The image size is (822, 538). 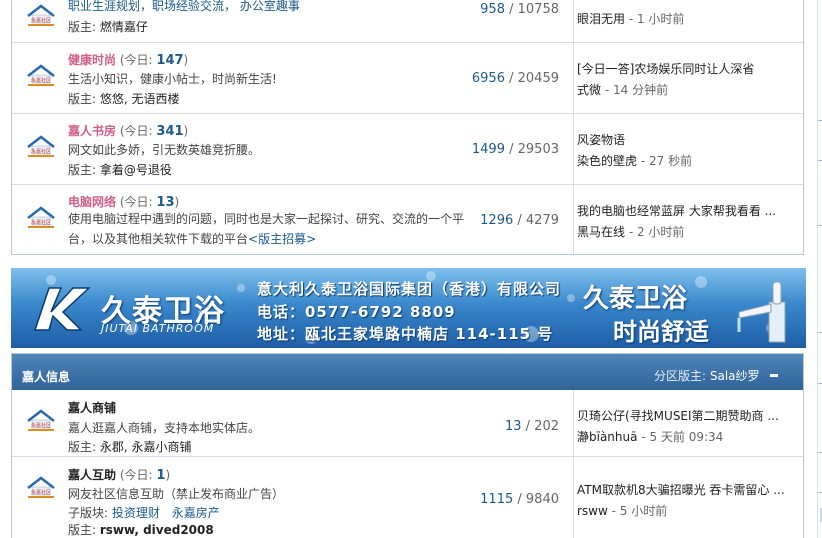 I want to click on last-post: 我的电脑也经常蓝屏 大家帮我看看 ... 黑马在线 - 2 小时前, so click(x=687, y=221).